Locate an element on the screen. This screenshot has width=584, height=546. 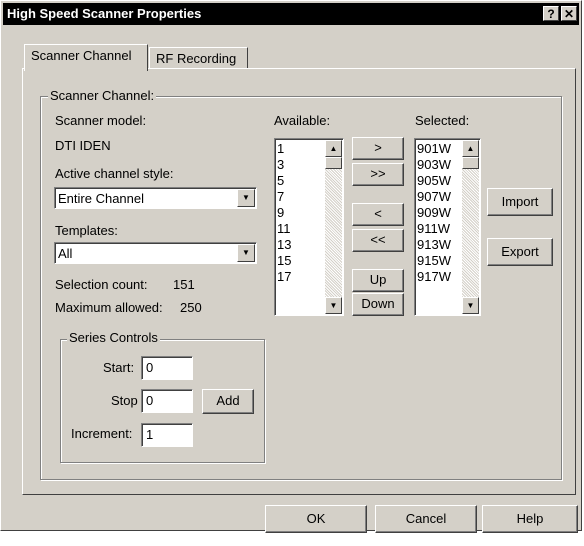
available-label: Available: is located at coordinates (302, 120).